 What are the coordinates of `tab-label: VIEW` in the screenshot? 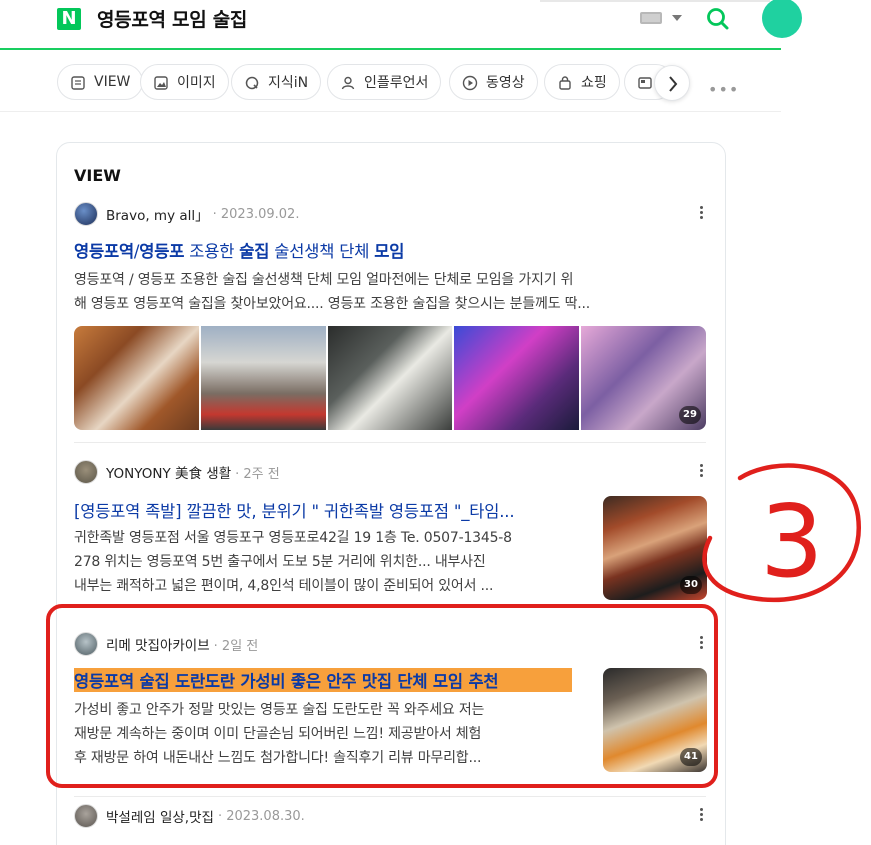 It's located at (112, 82).